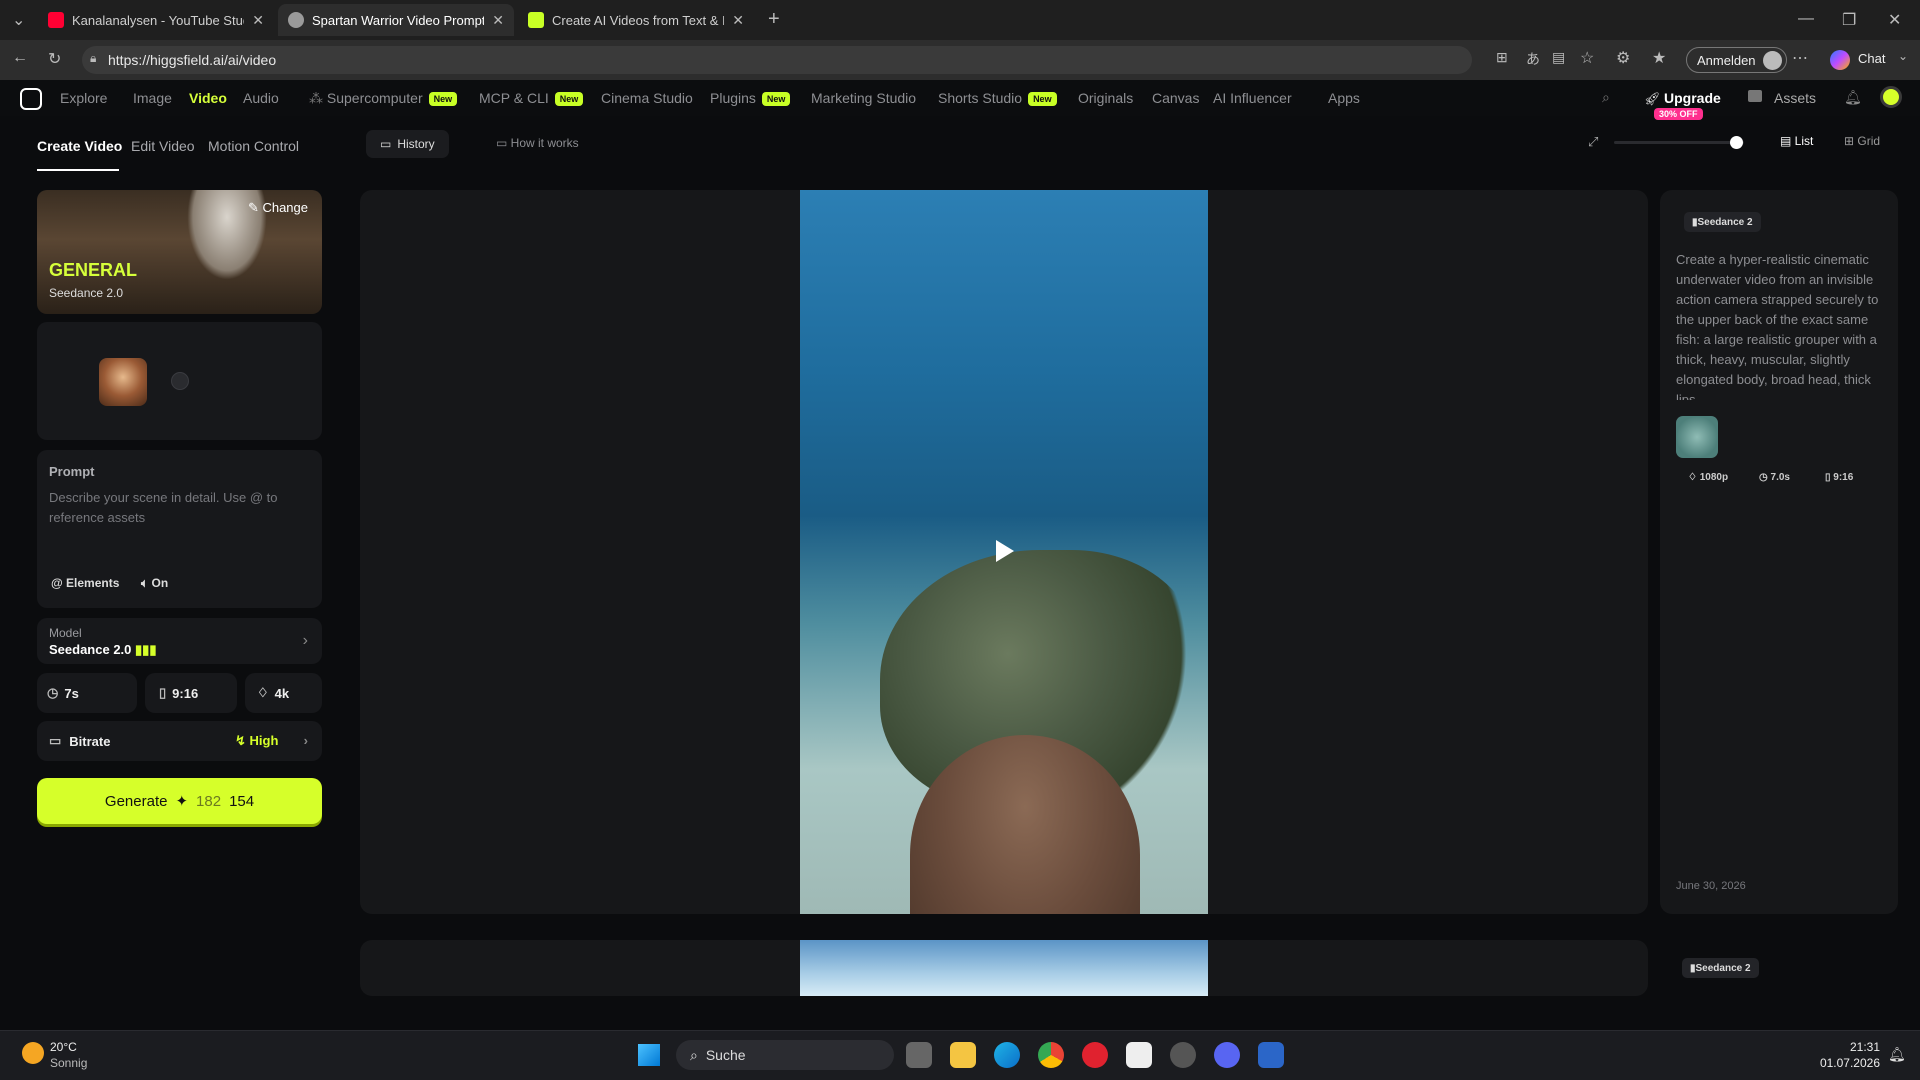 The width and height of the screenshot is (1920, 1080). What do you see at coordinates (1853, 97) in the screenshot?
I see `bell-icon: 🔔︎` at bounding box center [1853, 97].